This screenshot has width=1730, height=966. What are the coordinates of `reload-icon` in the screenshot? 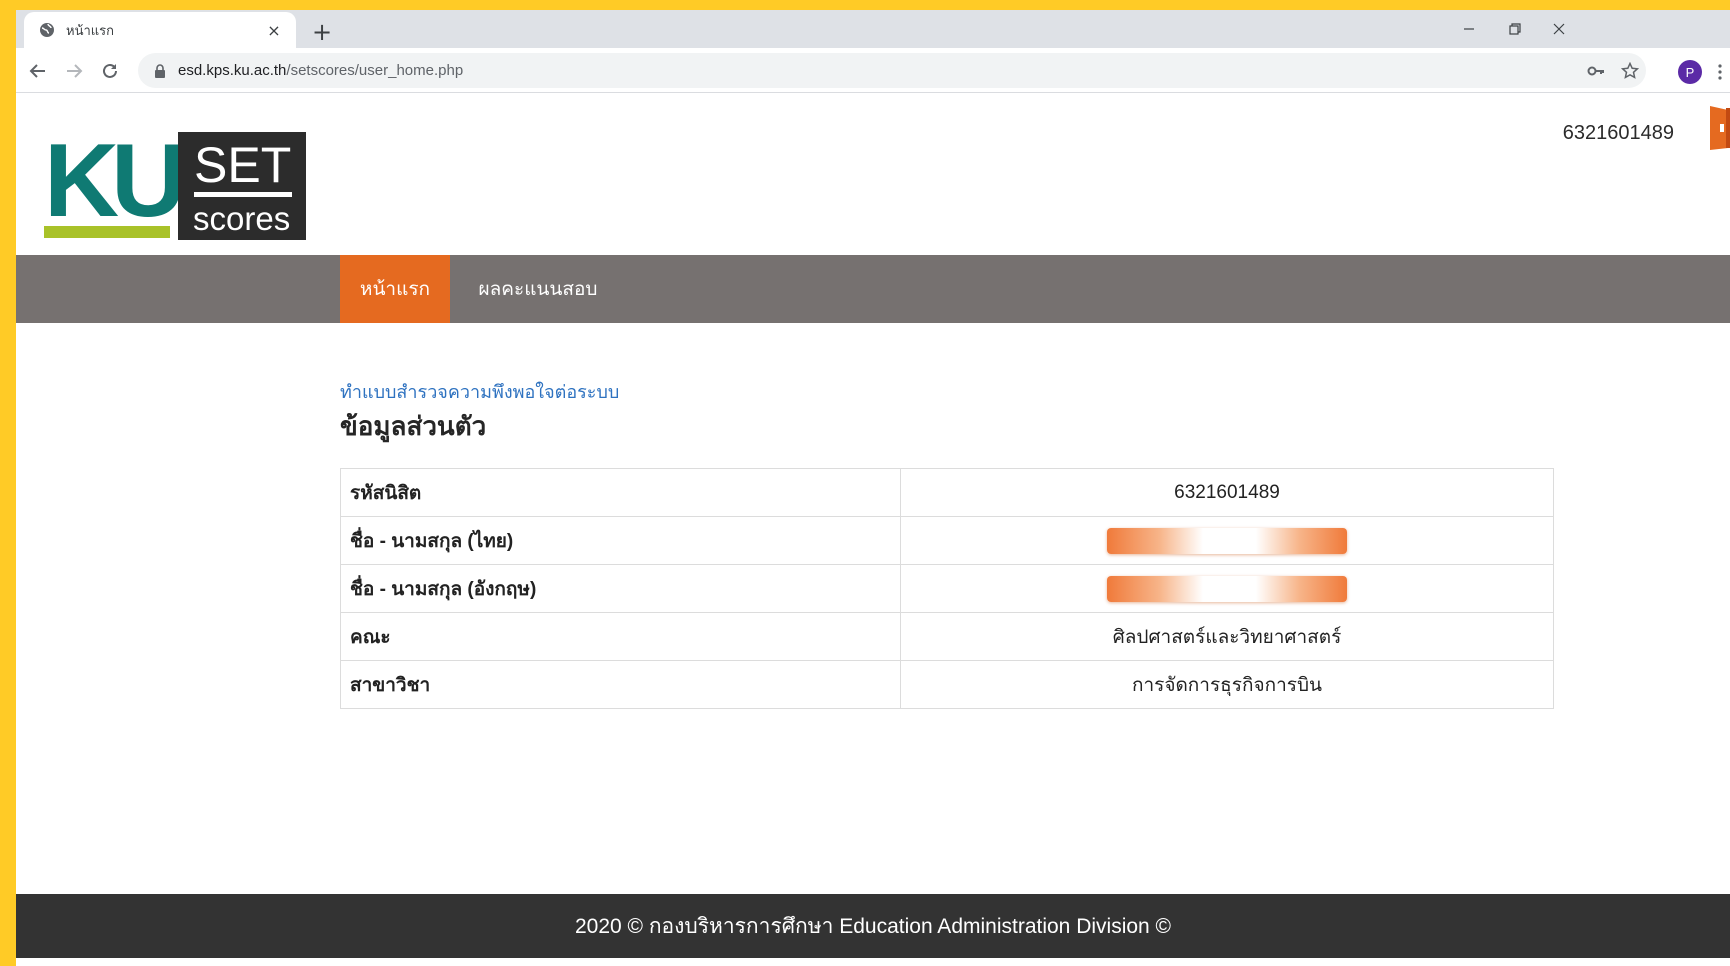 It's located at (110, 71).